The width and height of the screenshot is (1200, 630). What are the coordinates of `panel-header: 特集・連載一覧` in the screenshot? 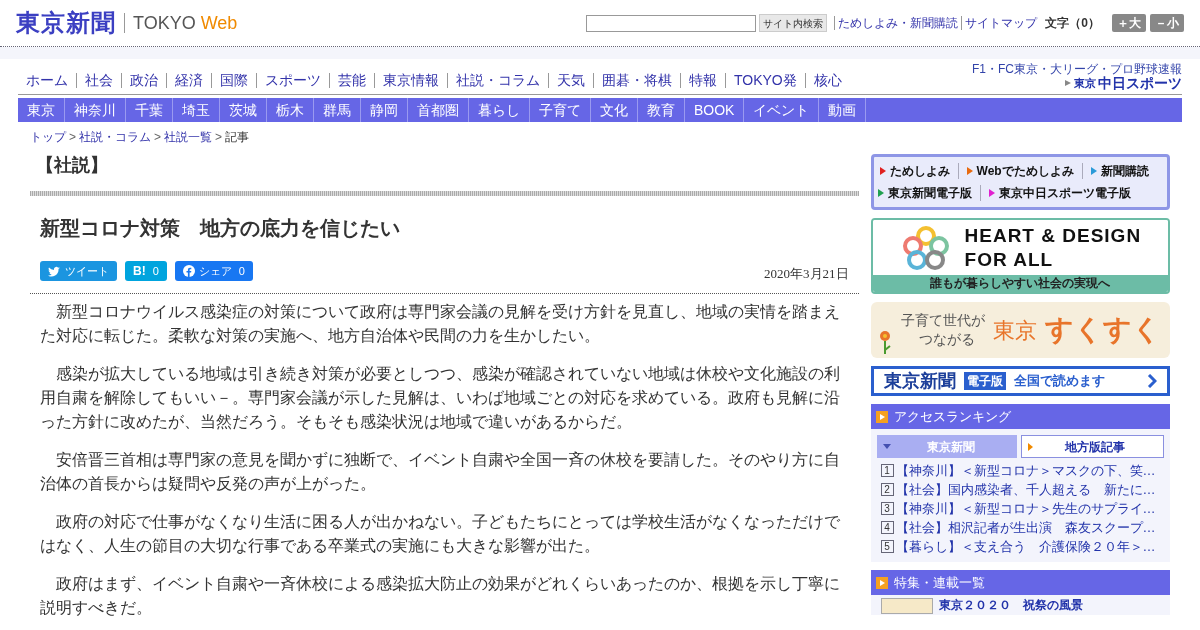 It's located at (1020, 582).